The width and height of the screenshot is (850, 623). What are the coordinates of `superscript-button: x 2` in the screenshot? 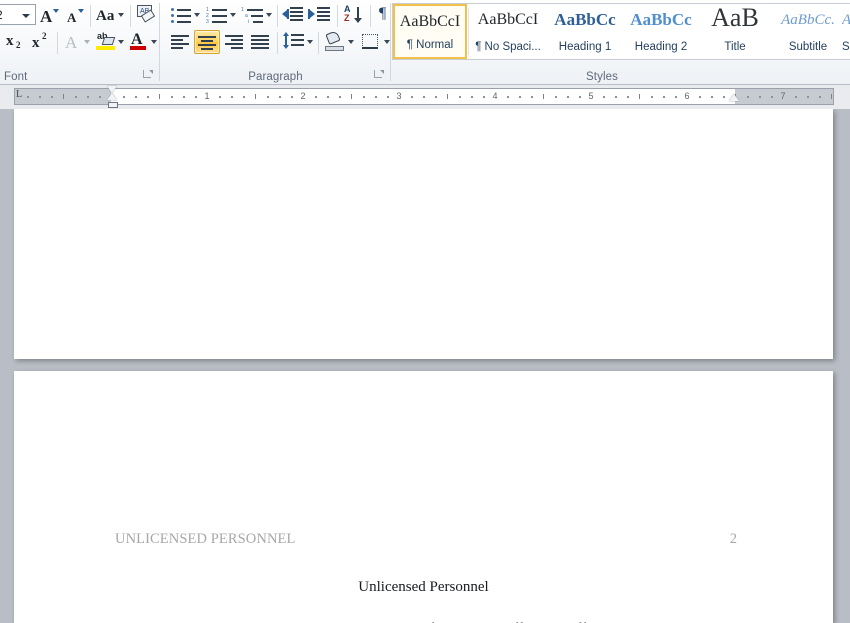 It's located at (41, 42).